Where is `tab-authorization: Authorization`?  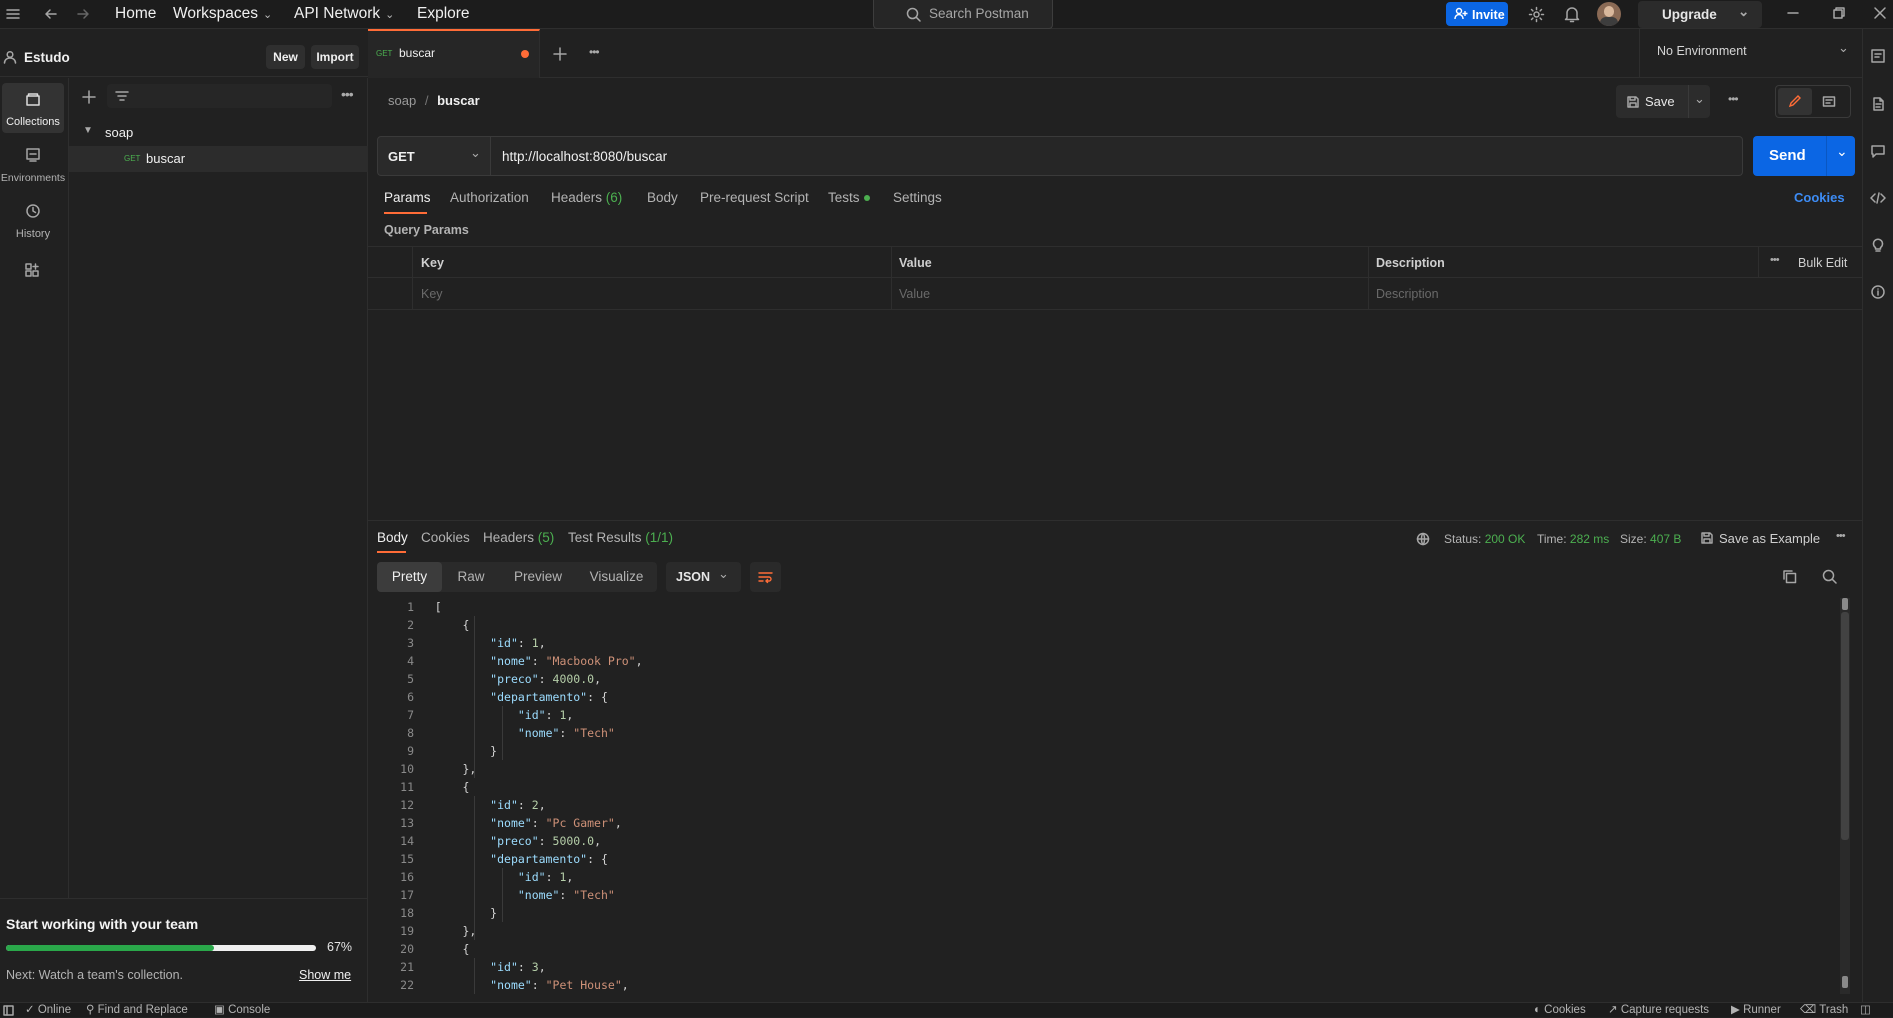
tab-authorization: Authorization is located at coordinates (489, 197).